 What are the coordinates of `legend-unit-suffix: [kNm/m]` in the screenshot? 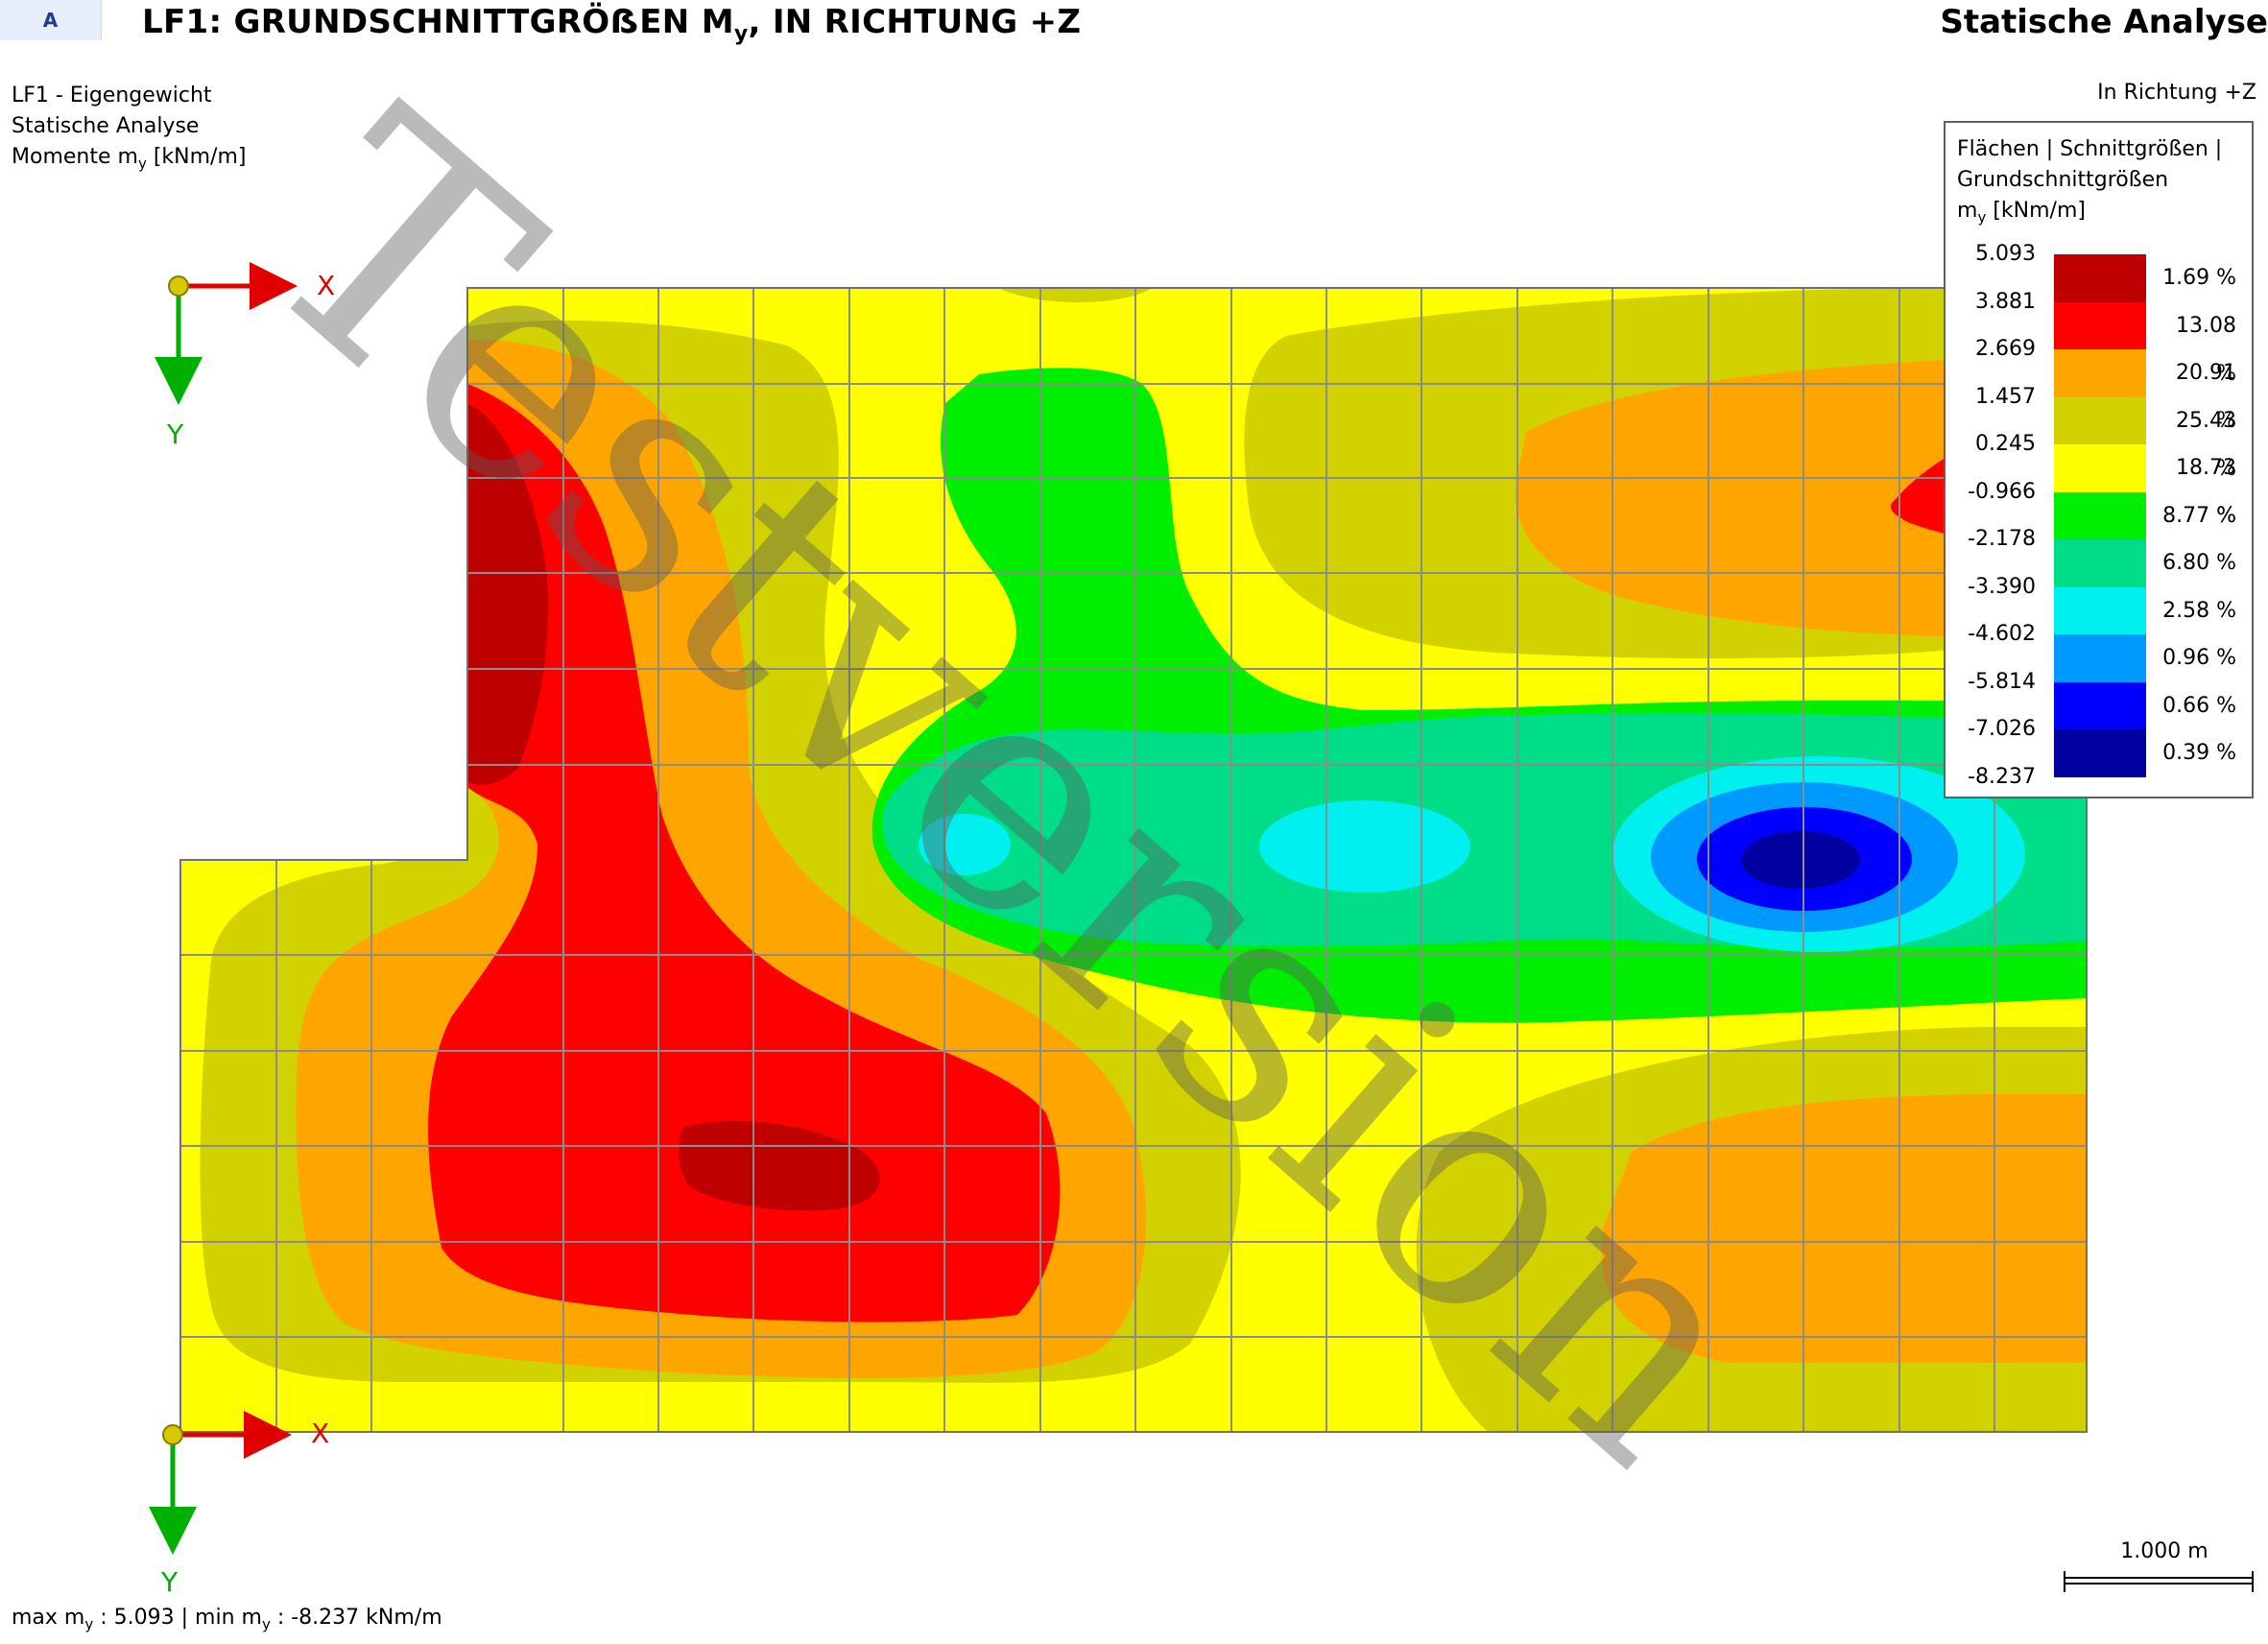 It's located at (2036, 211).